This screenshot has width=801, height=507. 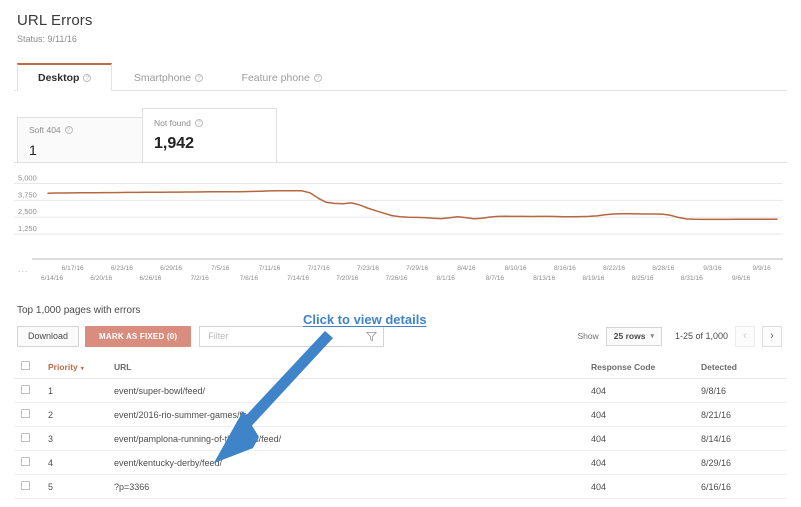 I want to click on select-all-checkbox, so click(x=25, y=365).